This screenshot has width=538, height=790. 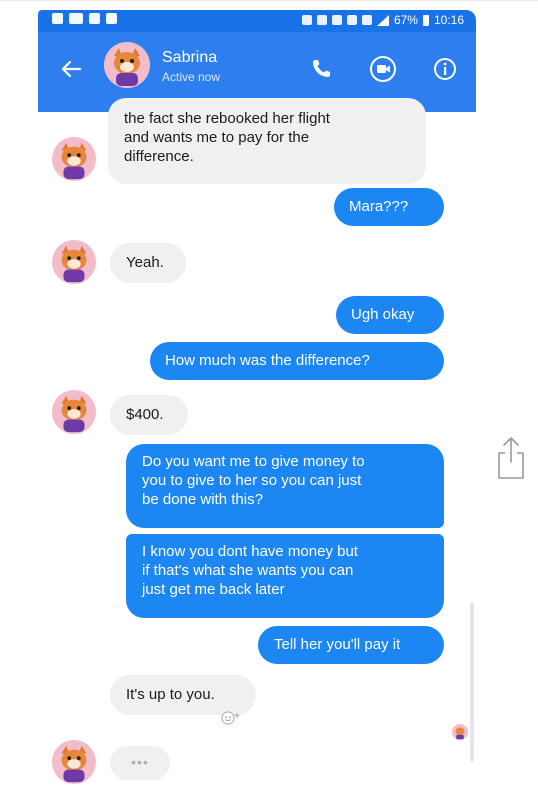 What do you see at coordinates (351, 20) in the screenshot?
I see `alarm-icon` at bounding box center [351, 20].